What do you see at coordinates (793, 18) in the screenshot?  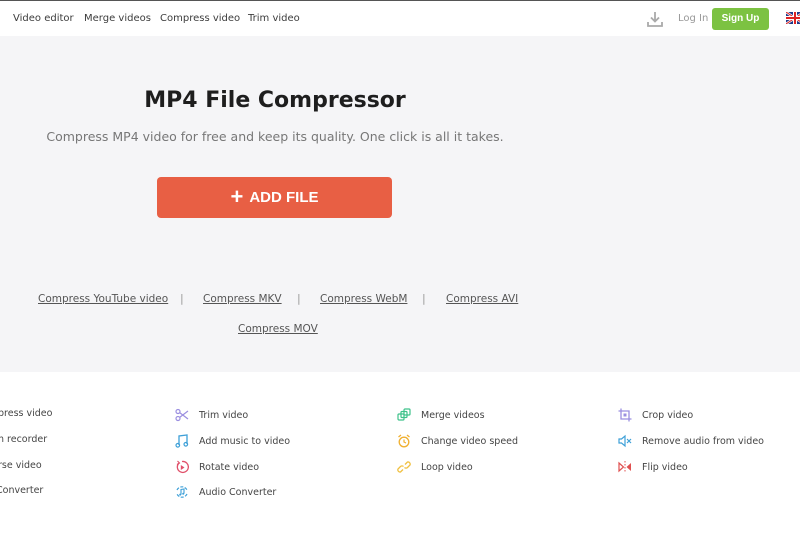 I see `uk-flag-icon` at bounding box center [793, 18].